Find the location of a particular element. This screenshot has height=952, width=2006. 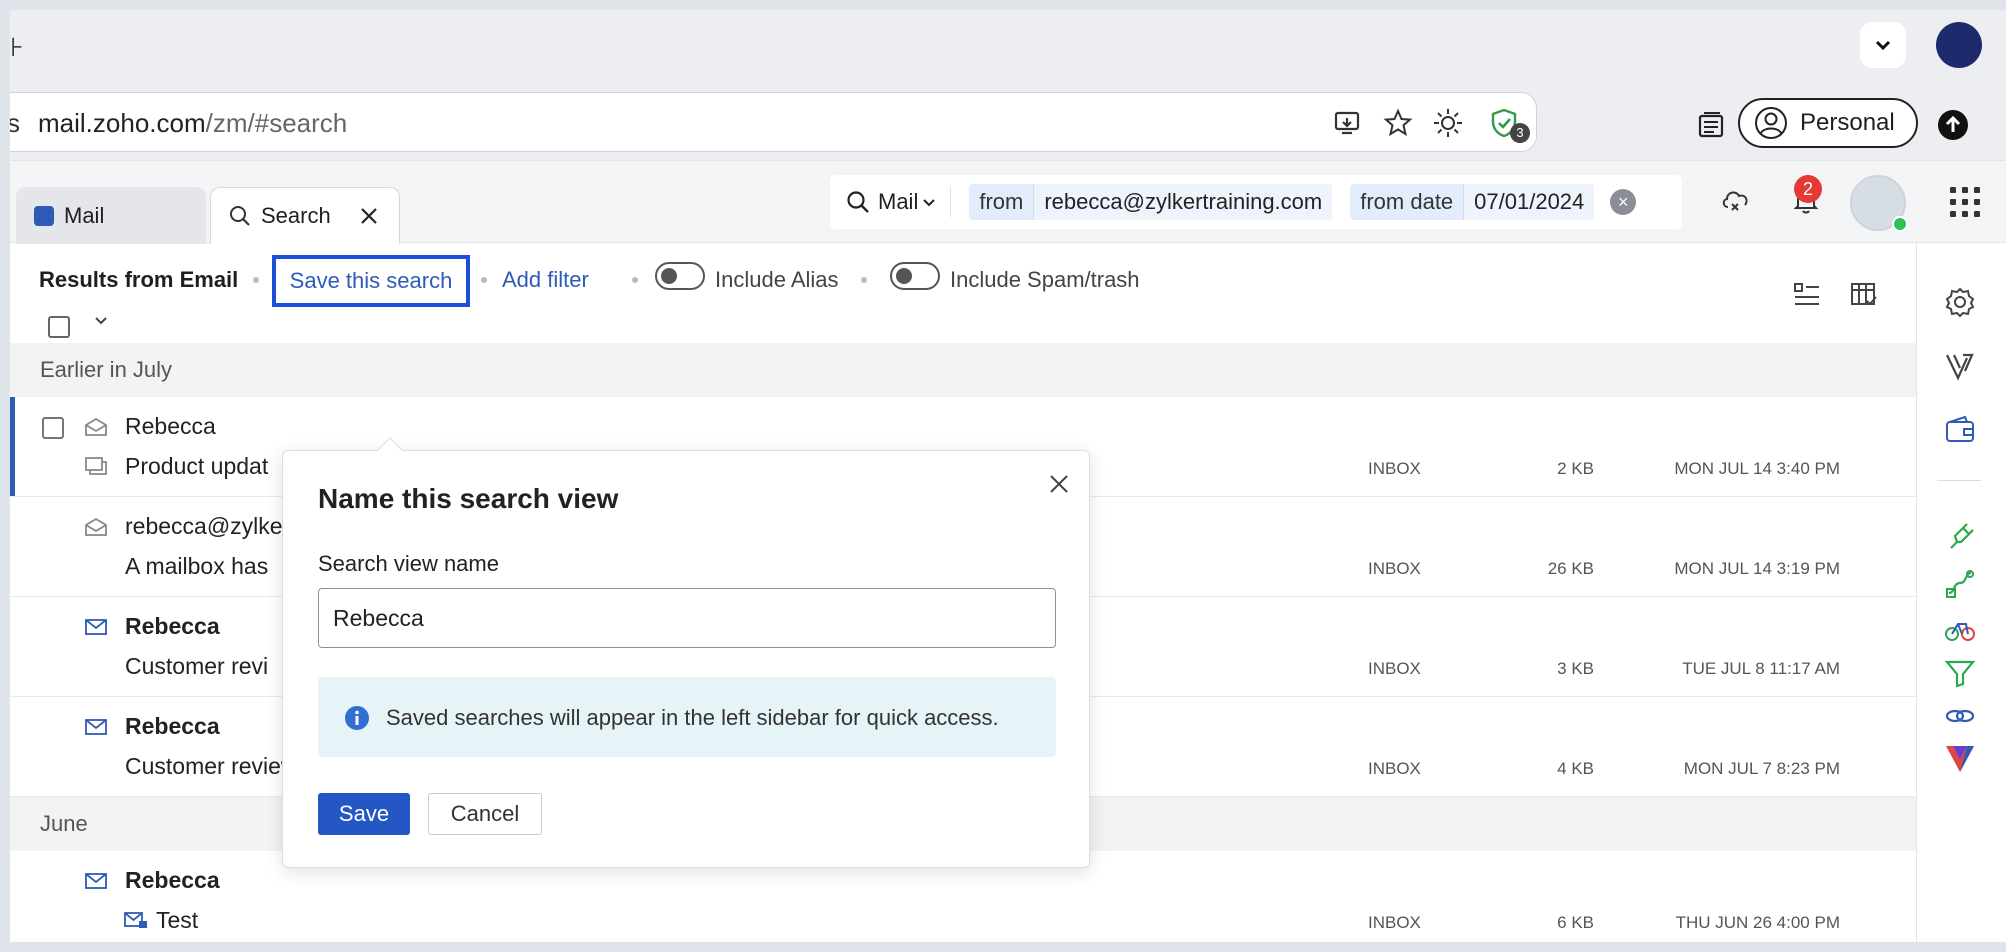

column-view-icon is located at coordinates (1864, 295).